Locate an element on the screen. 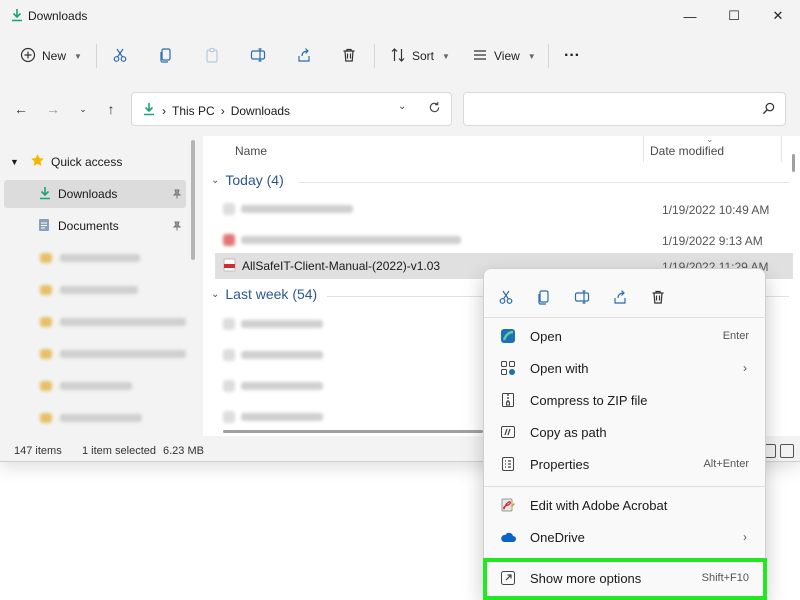 This screenshot has height=600, width=800. horizontal-scrollbar is located at coordinates (353, 431).